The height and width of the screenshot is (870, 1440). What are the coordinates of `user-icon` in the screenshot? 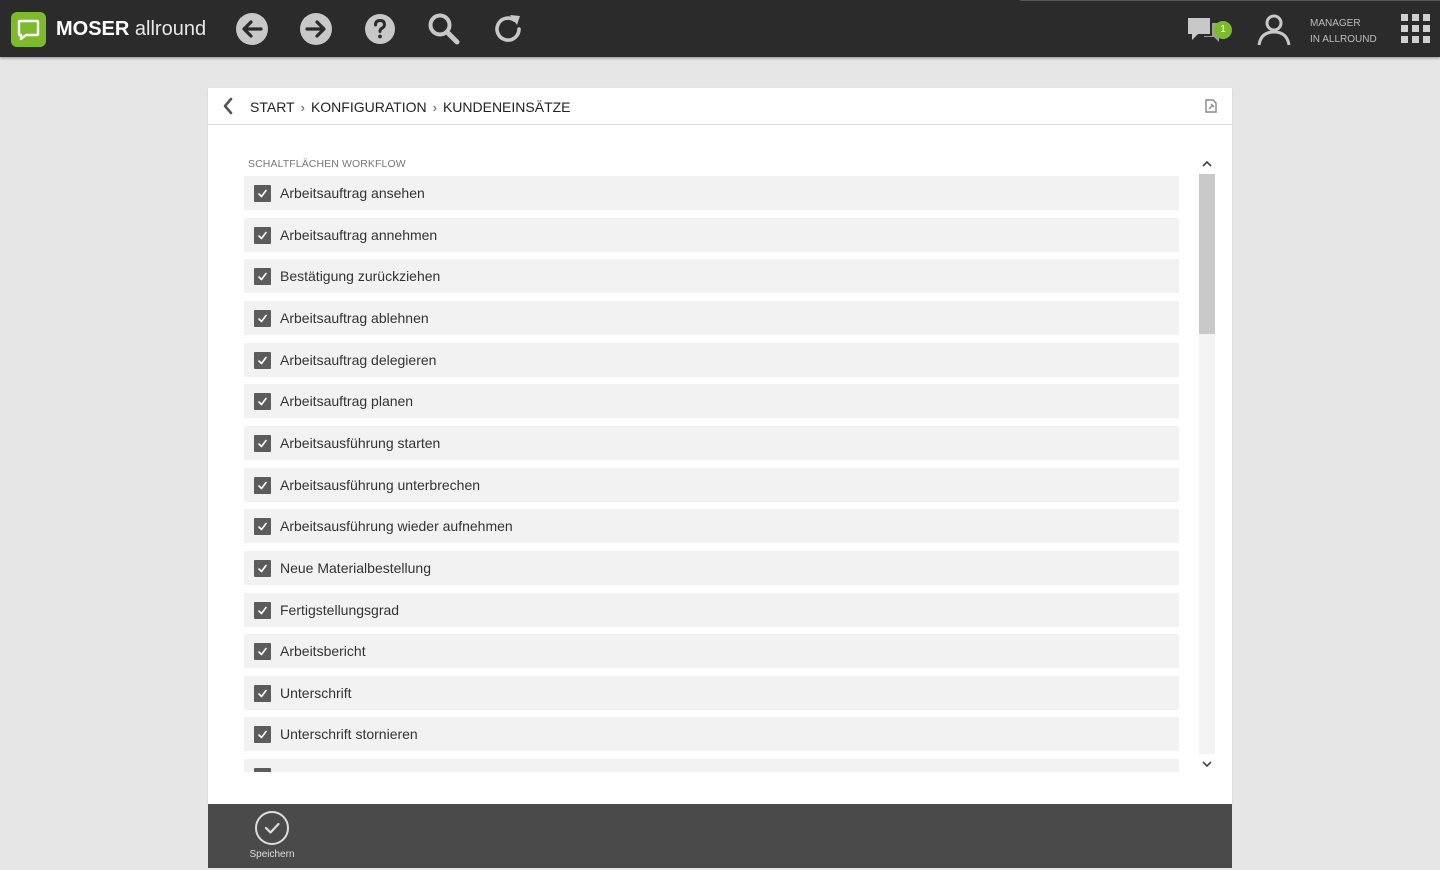 It's located at (1274, 30).